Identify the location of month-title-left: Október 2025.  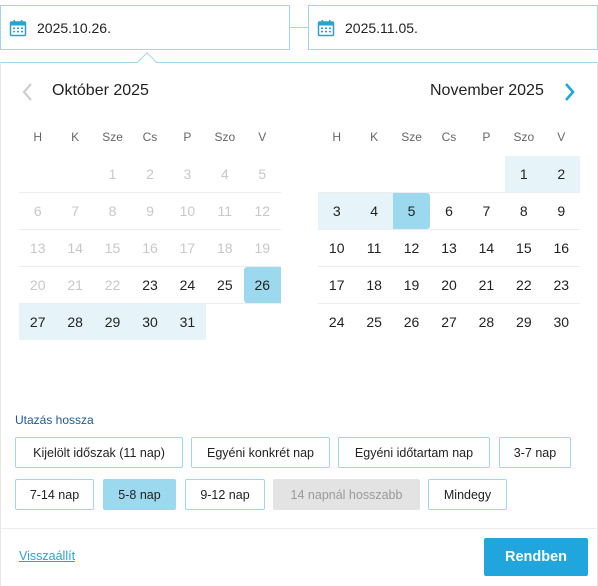
(100, 90).